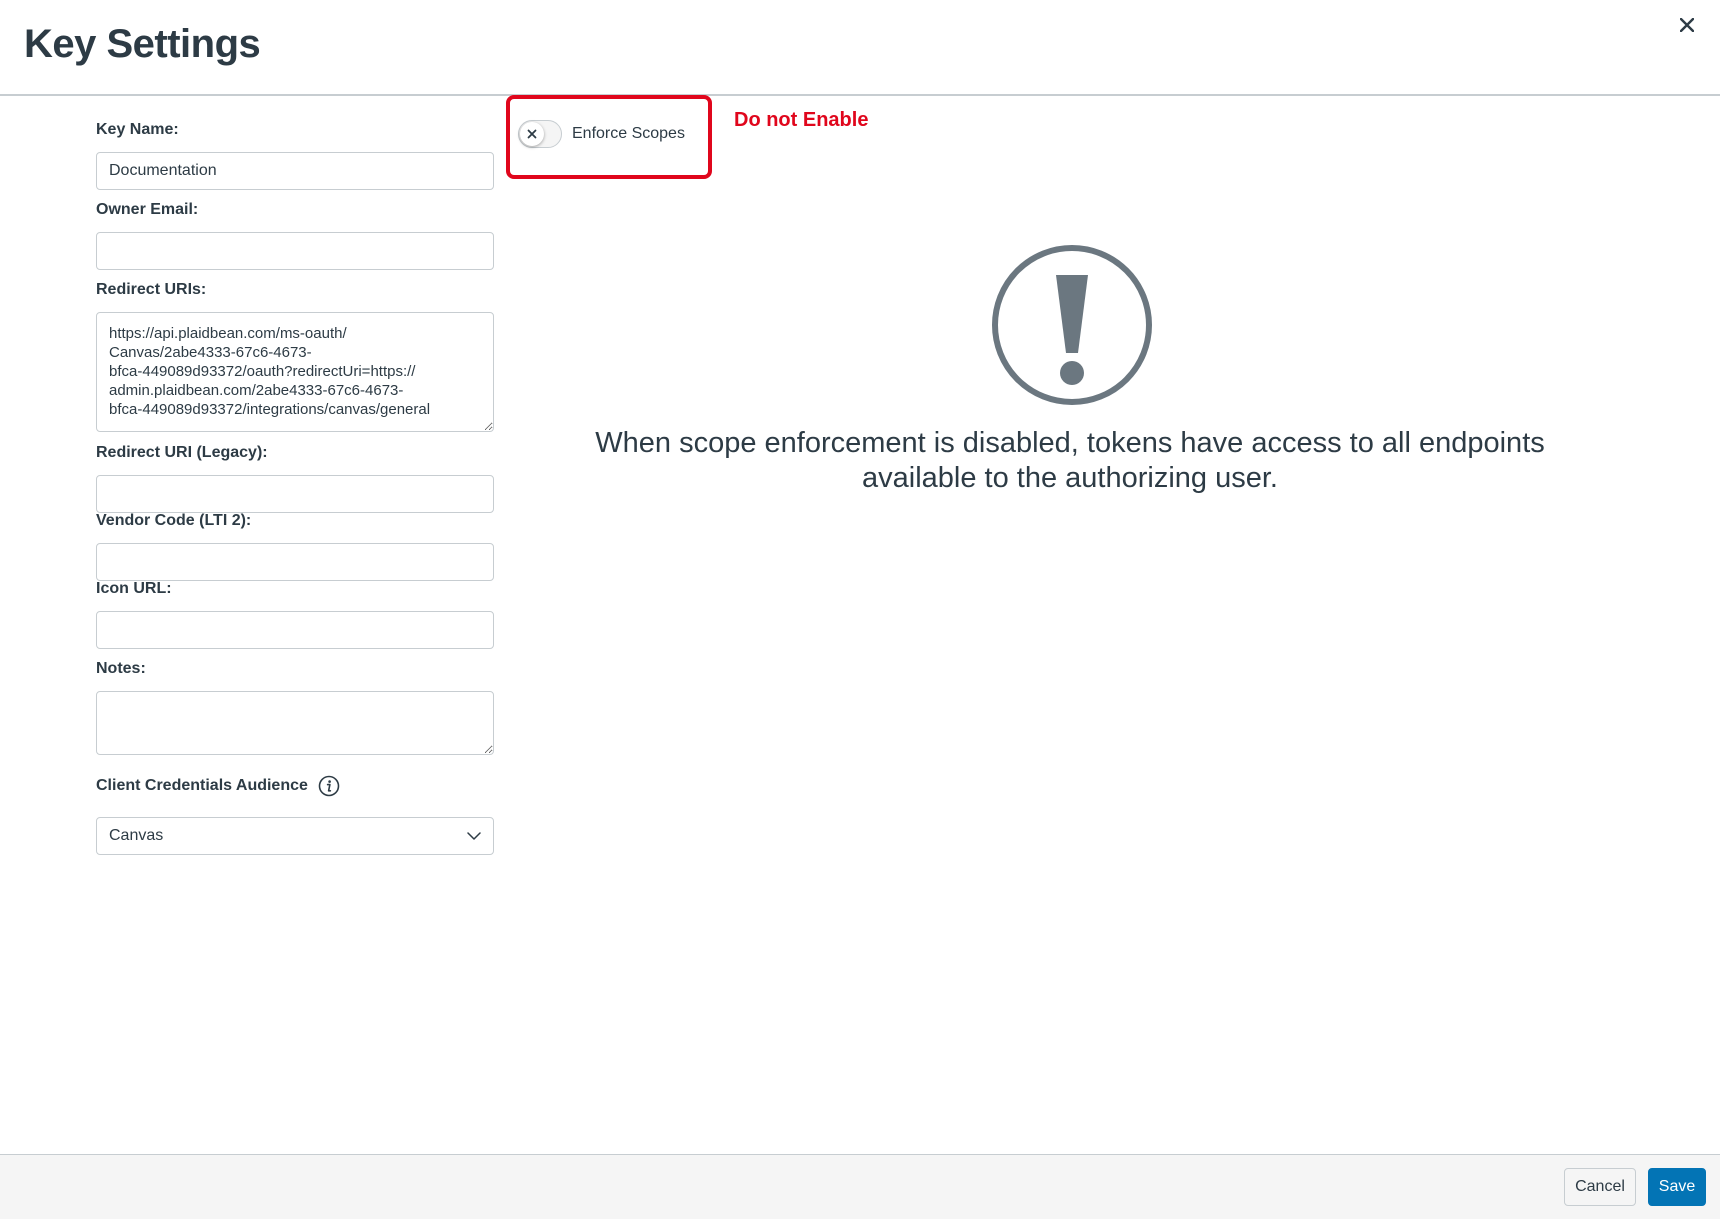  Describe the element at coordinates (151, 289) in the screenshot. I see `redirect-uris-label: Redirect URIs:` at that location.